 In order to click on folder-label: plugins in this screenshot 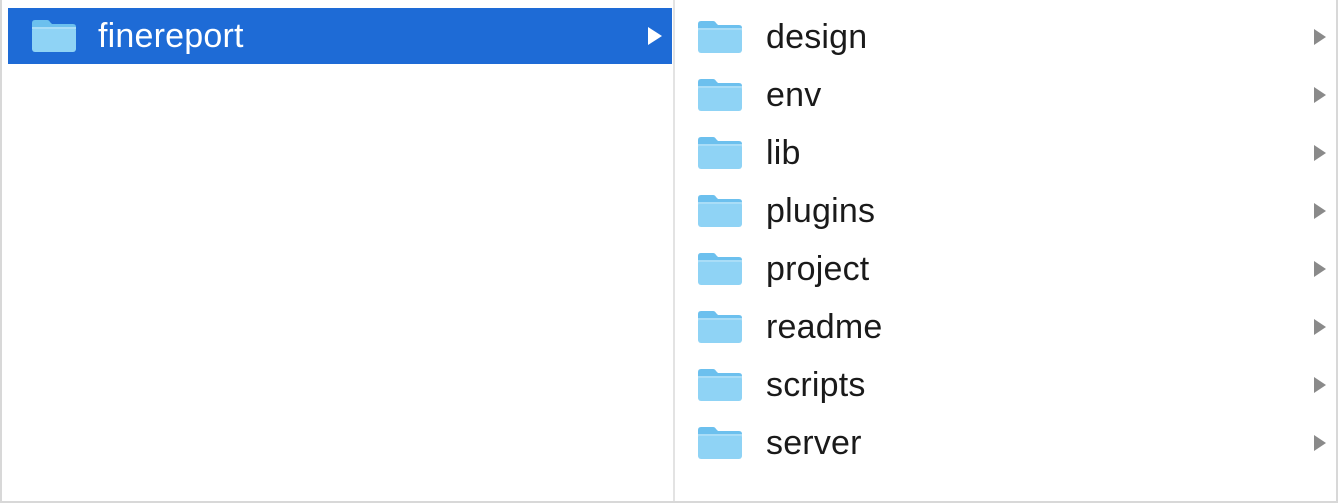, I will do `click(821, 210)`.